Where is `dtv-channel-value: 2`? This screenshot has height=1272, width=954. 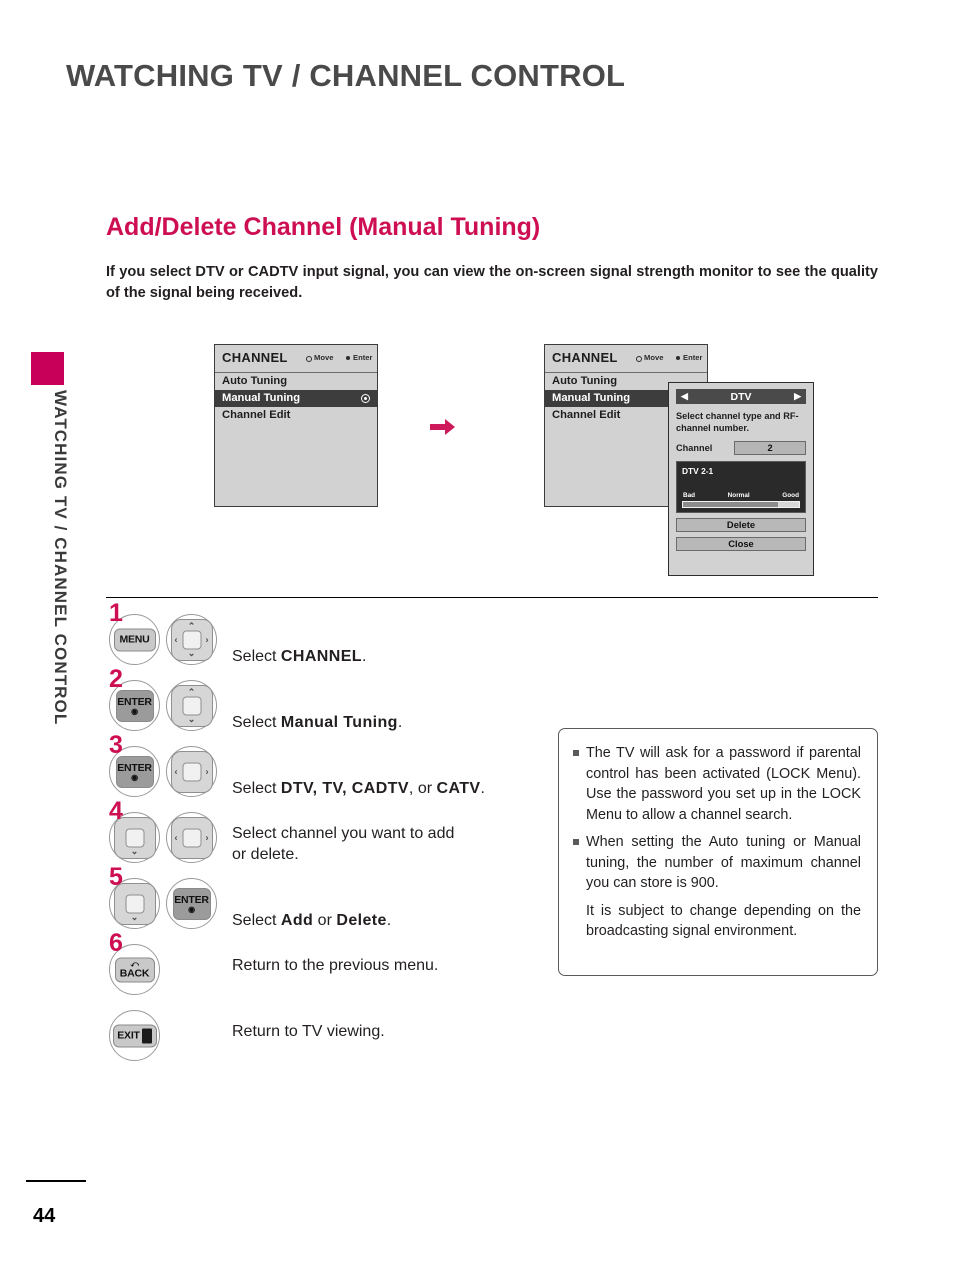 dtv-channel-value: 2 is located at coordinates (770, 448).